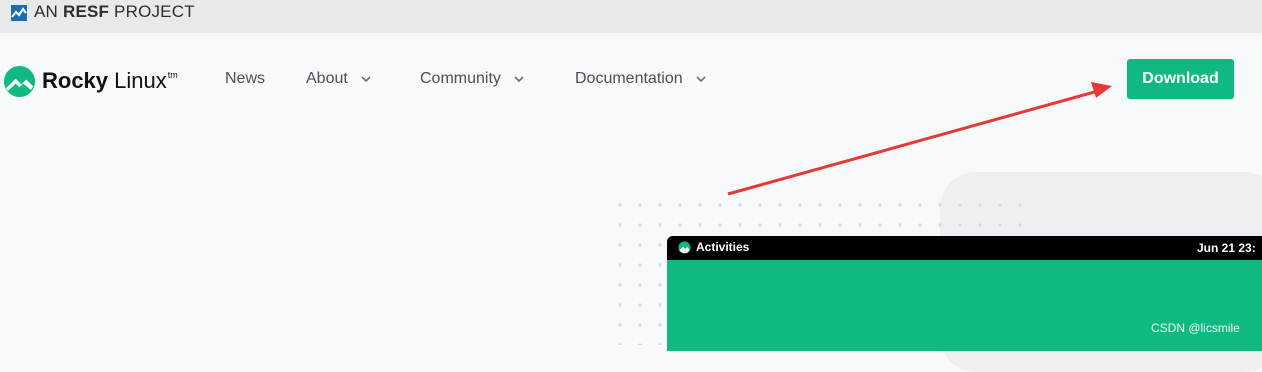 The width and height of the screenshot is (1262, 372). I want to click on resf-brand: RESF, so click(86, 11).